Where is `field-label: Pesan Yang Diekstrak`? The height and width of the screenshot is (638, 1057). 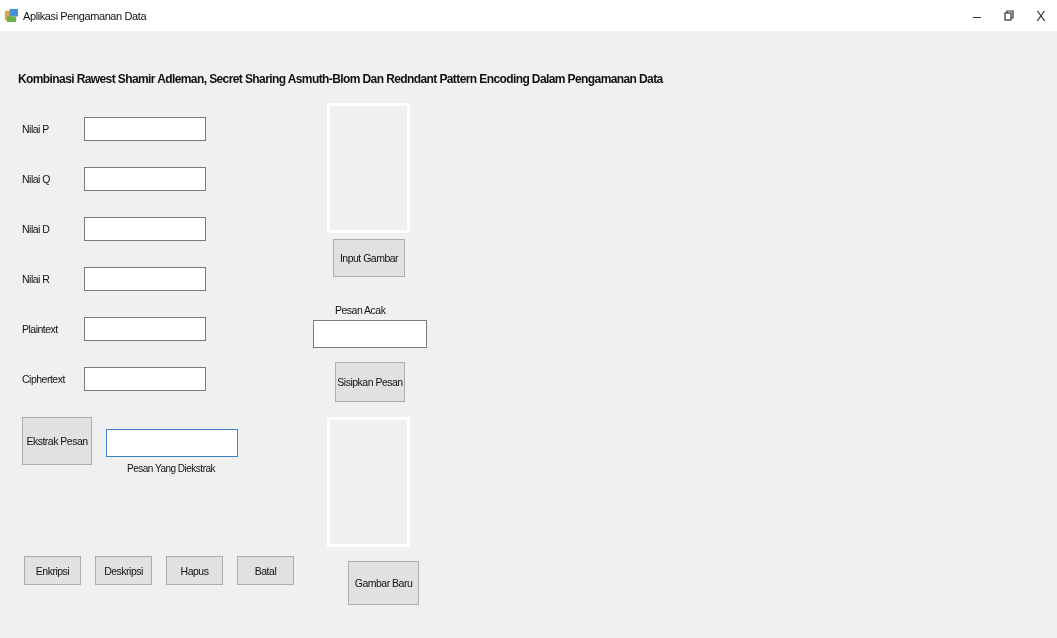 field-label: Pesan Yang Diekstrak is located at coordinates (172, 468).